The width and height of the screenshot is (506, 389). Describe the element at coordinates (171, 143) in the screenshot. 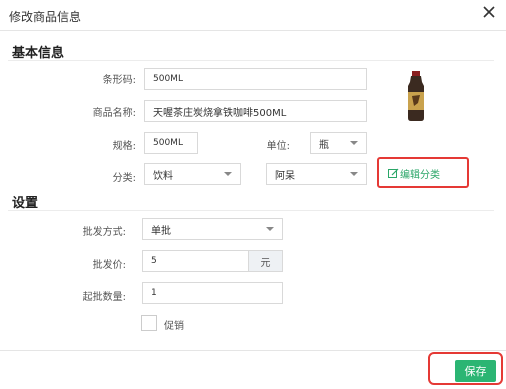

I see `spec-input: 500ML` at that location.